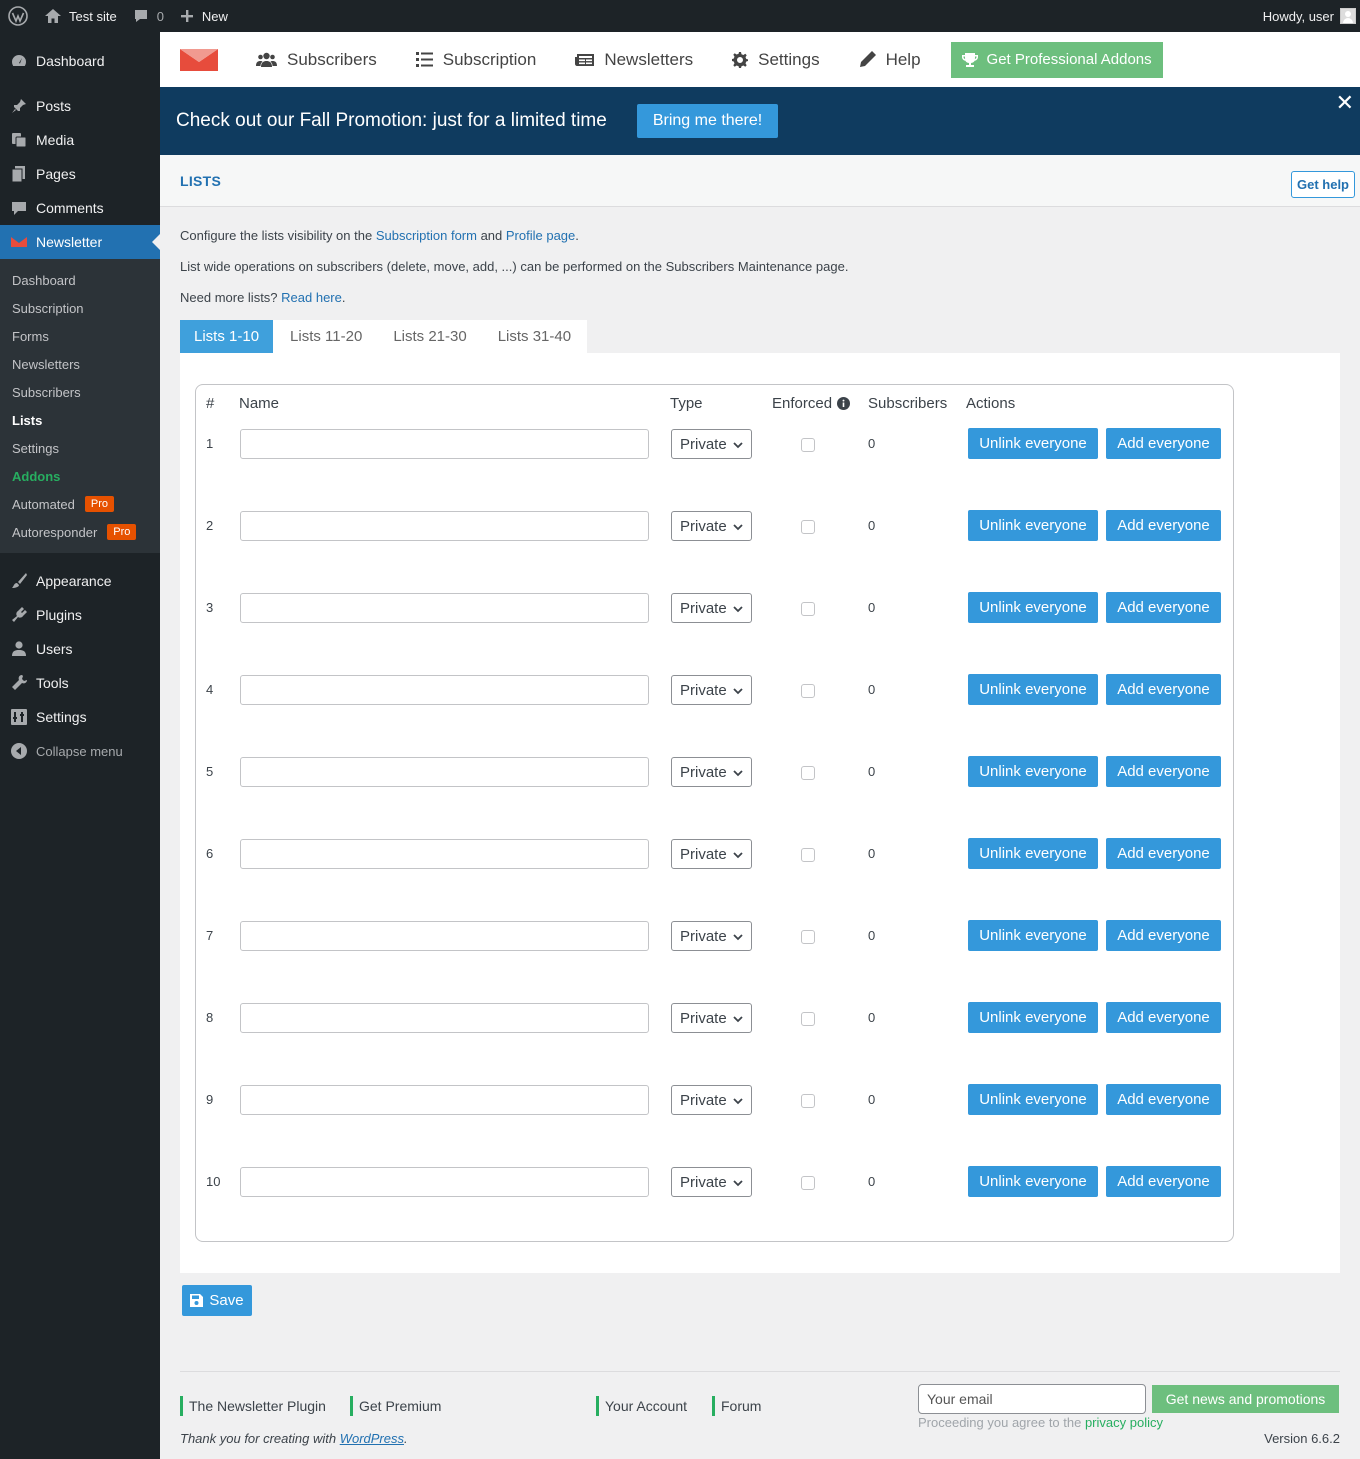 This screenshot has height=1459, width=1360. Describe the element at coordinates (204, 16) in the screenshot. I see `new-content-link: New` at that location.